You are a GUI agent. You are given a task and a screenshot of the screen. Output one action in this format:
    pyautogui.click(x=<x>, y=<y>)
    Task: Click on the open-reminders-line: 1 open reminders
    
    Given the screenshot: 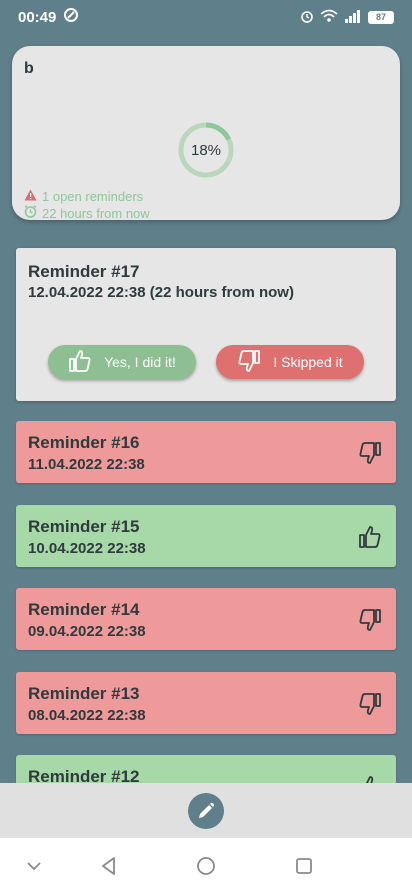 What is the action you would take?
    pyautogui.click(x=83, y=196)
    